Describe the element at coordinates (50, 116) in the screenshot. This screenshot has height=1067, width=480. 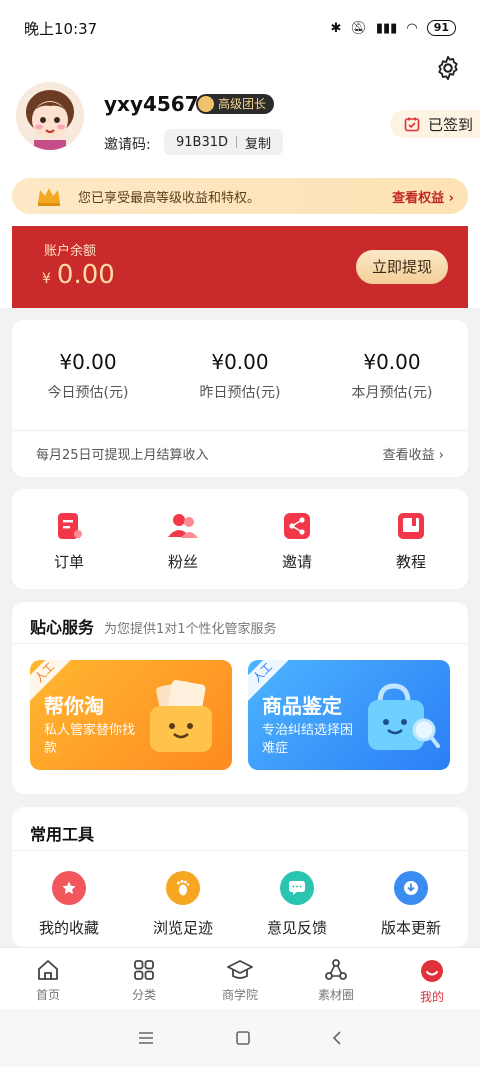
I see `avatar` at that location.